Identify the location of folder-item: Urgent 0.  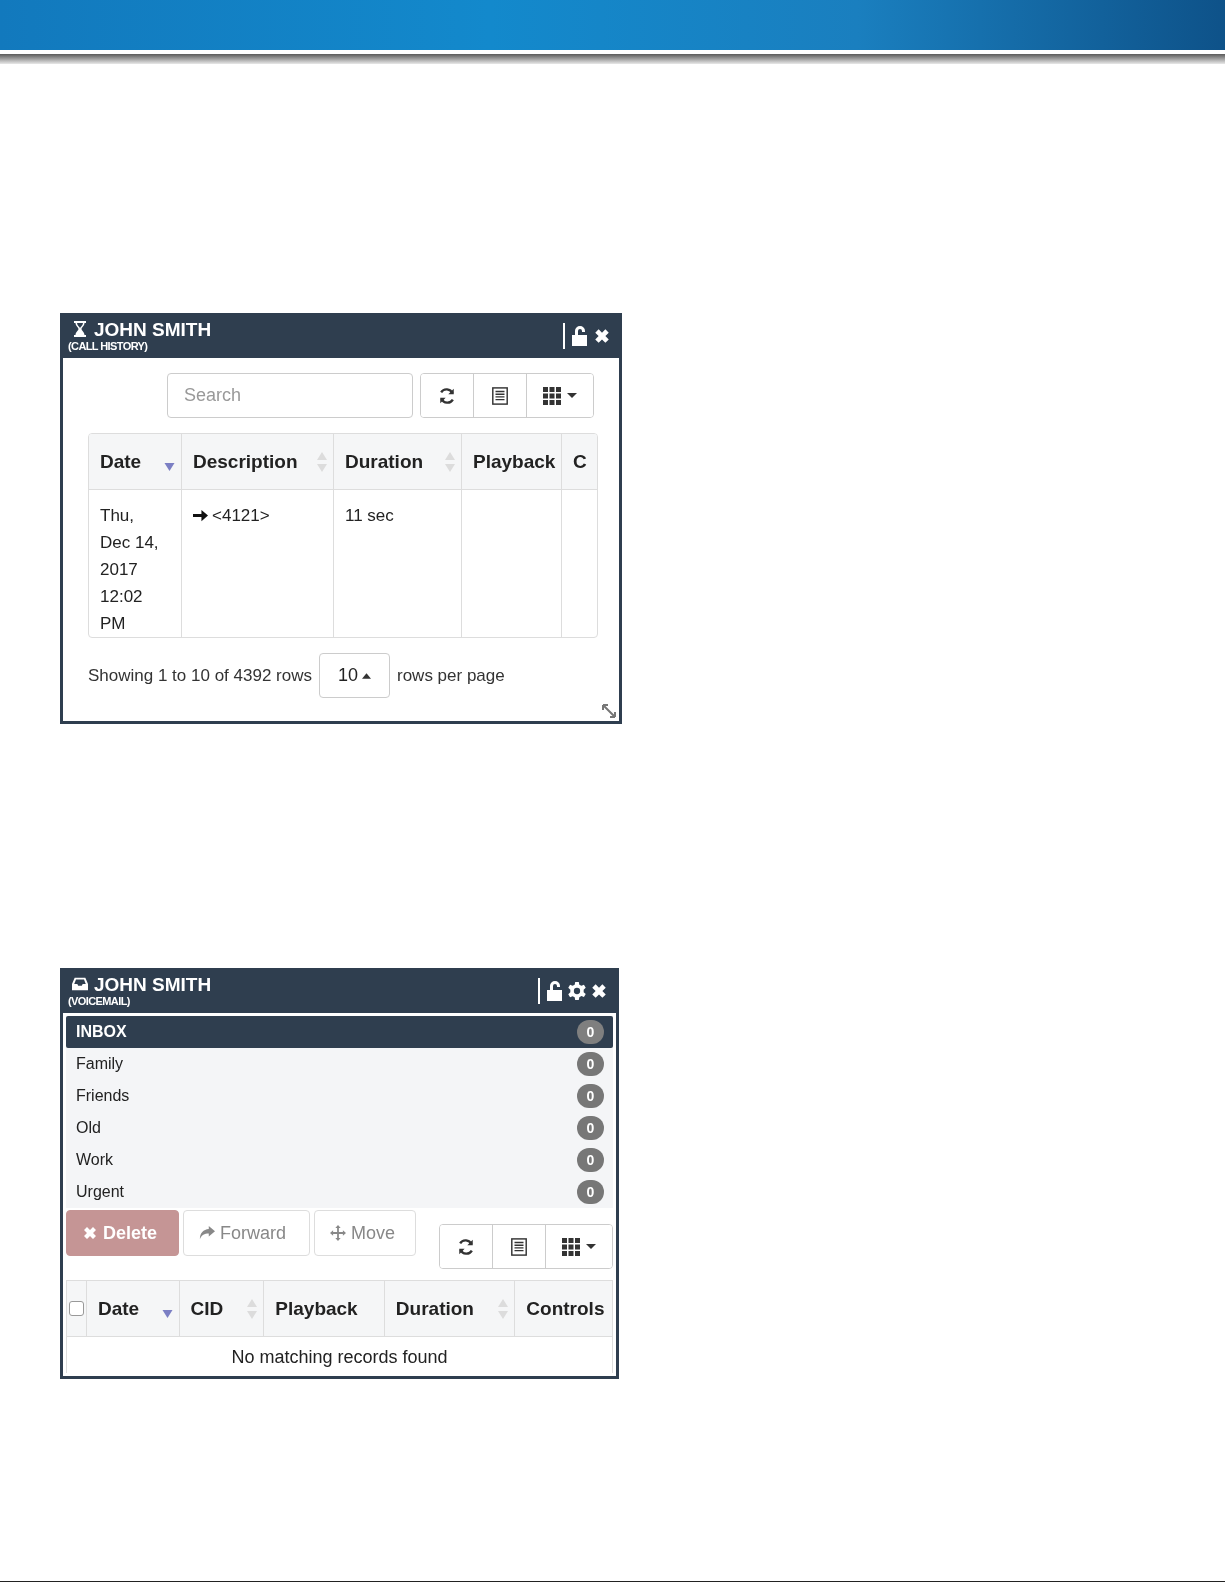
(339, 1192).